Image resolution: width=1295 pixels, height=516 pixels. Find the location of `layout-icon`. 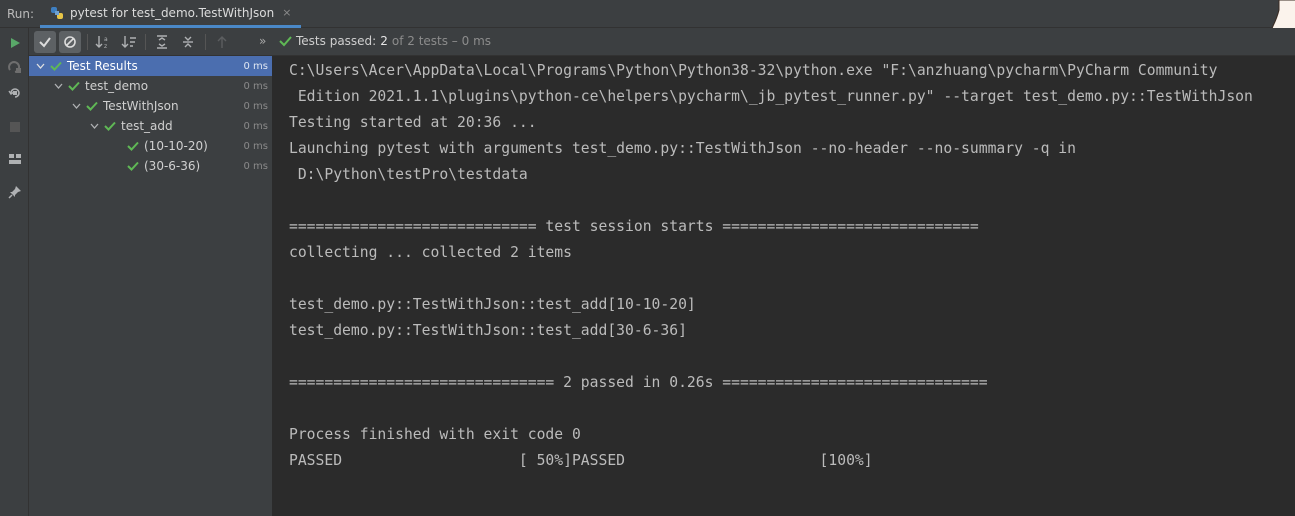

layout-icon is located at coordinates (15, 159).